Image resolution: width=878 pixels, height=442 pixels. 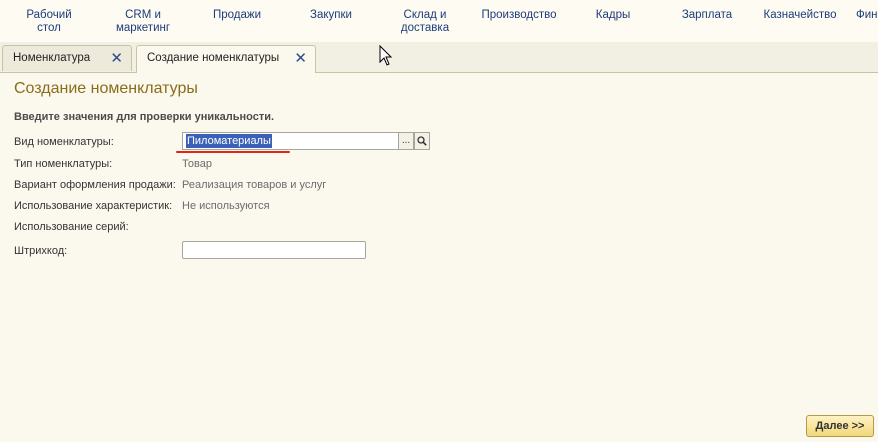 I want to click on tab-nomenclature: Номенклатура ✕, so click(x=67, y=58).